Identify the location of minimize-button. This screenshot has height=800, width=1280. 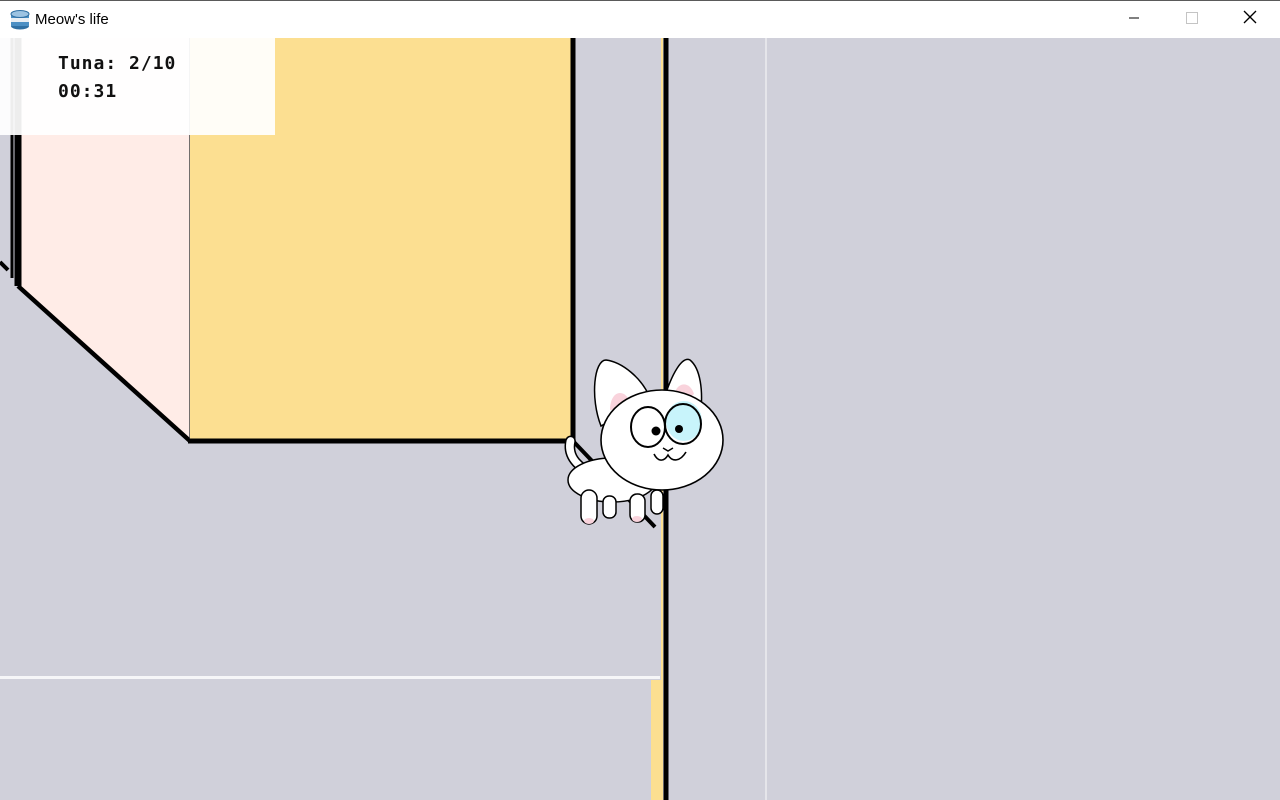
(1134, 19).